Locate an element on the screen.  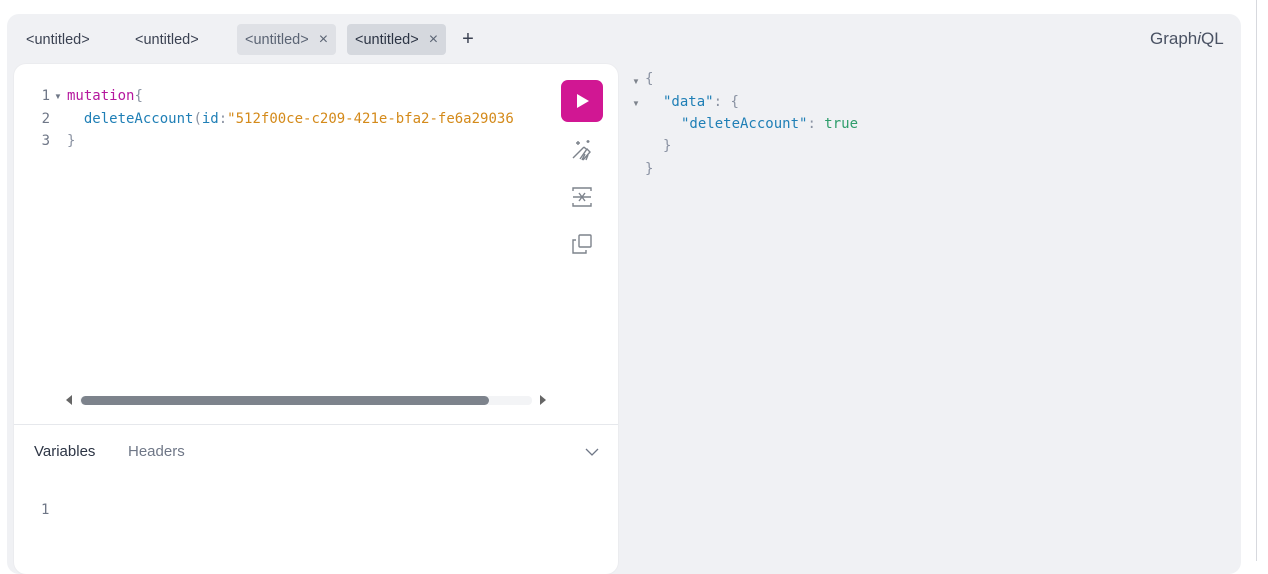
result-field-line: "deleteAccount": true is located at coordinates (770, 124).